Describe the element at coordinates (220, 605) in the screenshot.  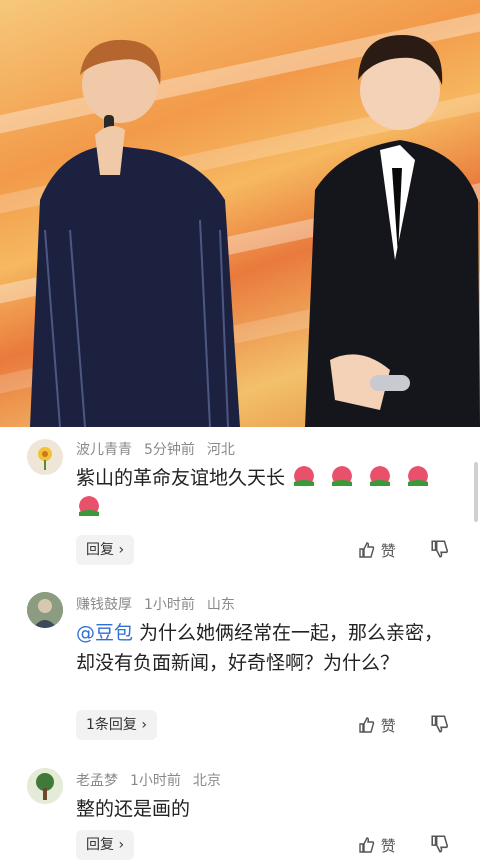
I see `location: 山东` at that location.